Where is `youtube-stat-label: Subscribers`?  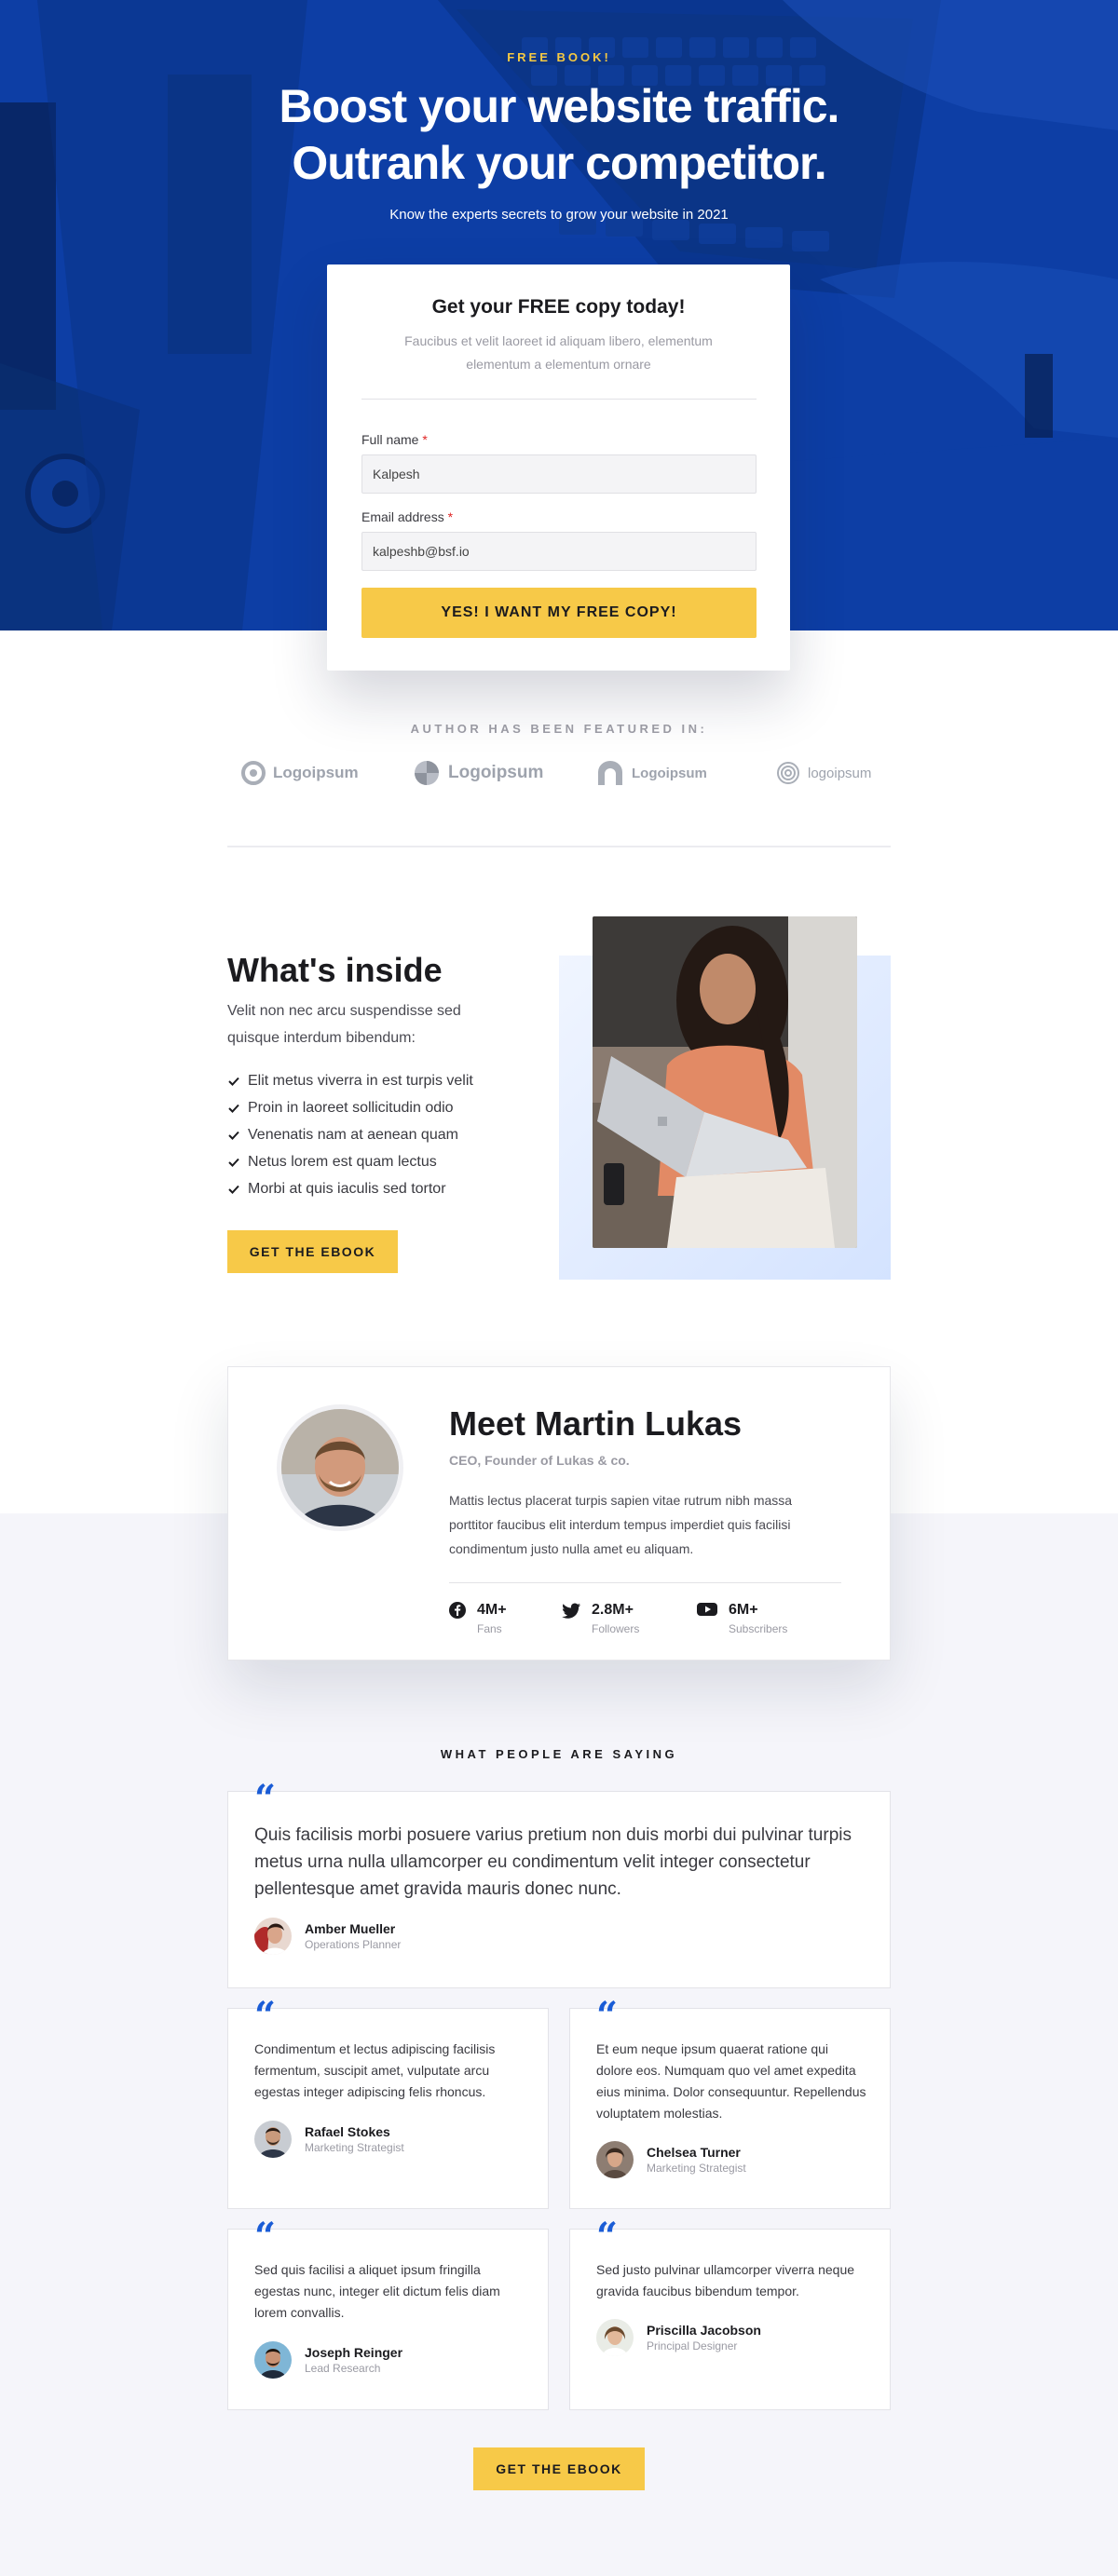 youtube-stat-label: Subscribers is located at coordinates (758, 1628).